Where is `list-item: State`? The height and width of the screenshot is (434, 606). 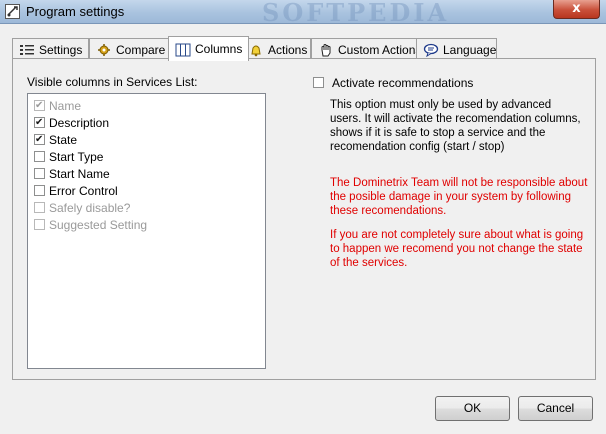 list-item: State is located at coordinates (55, 139).